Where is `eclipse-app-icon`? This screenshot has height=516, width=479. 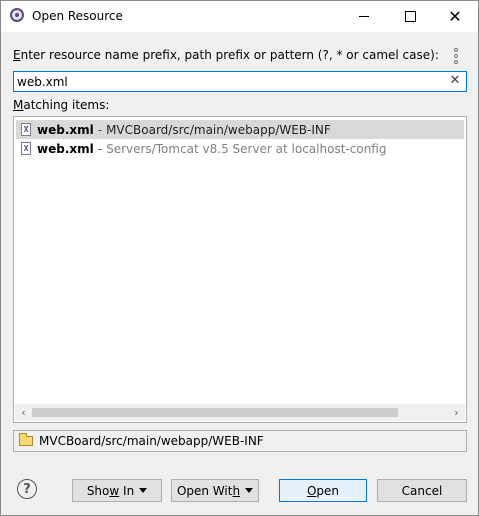 eclipse-app-icon is located at coordinates (17, 15).